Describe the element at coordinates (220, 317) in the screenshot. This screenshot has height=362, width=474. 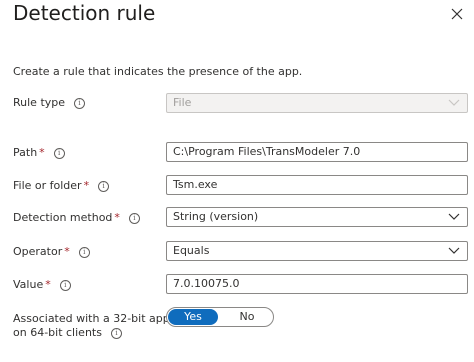
I see `associated-32bit-toggle: Yes No` at that location.